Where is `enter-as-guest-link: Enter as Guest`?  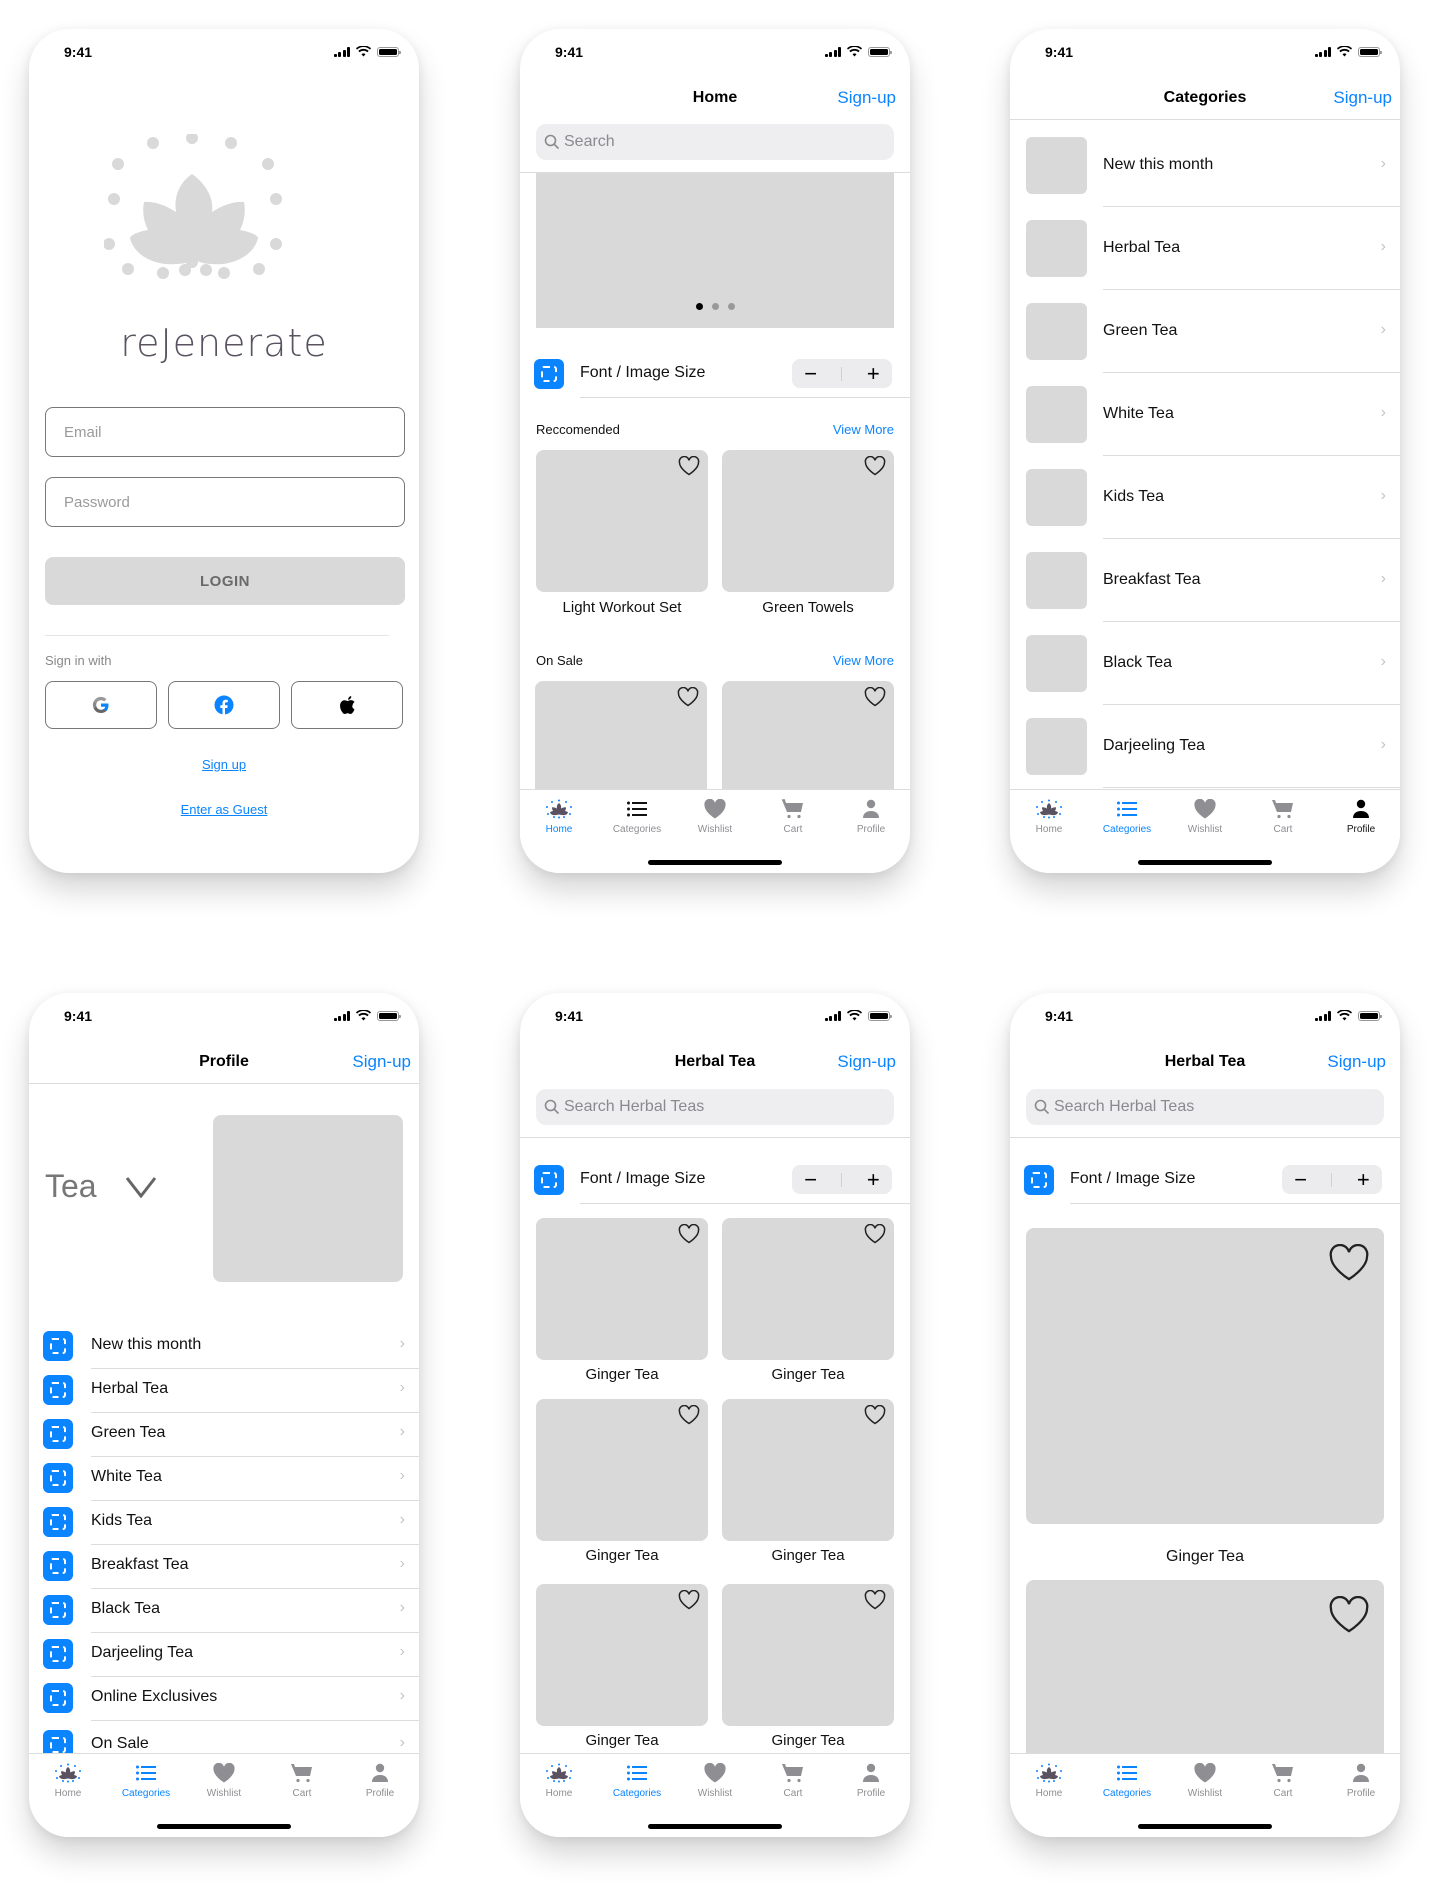 enter-as-guest-link: Enter as Guest is located at coordinates (224, 809).